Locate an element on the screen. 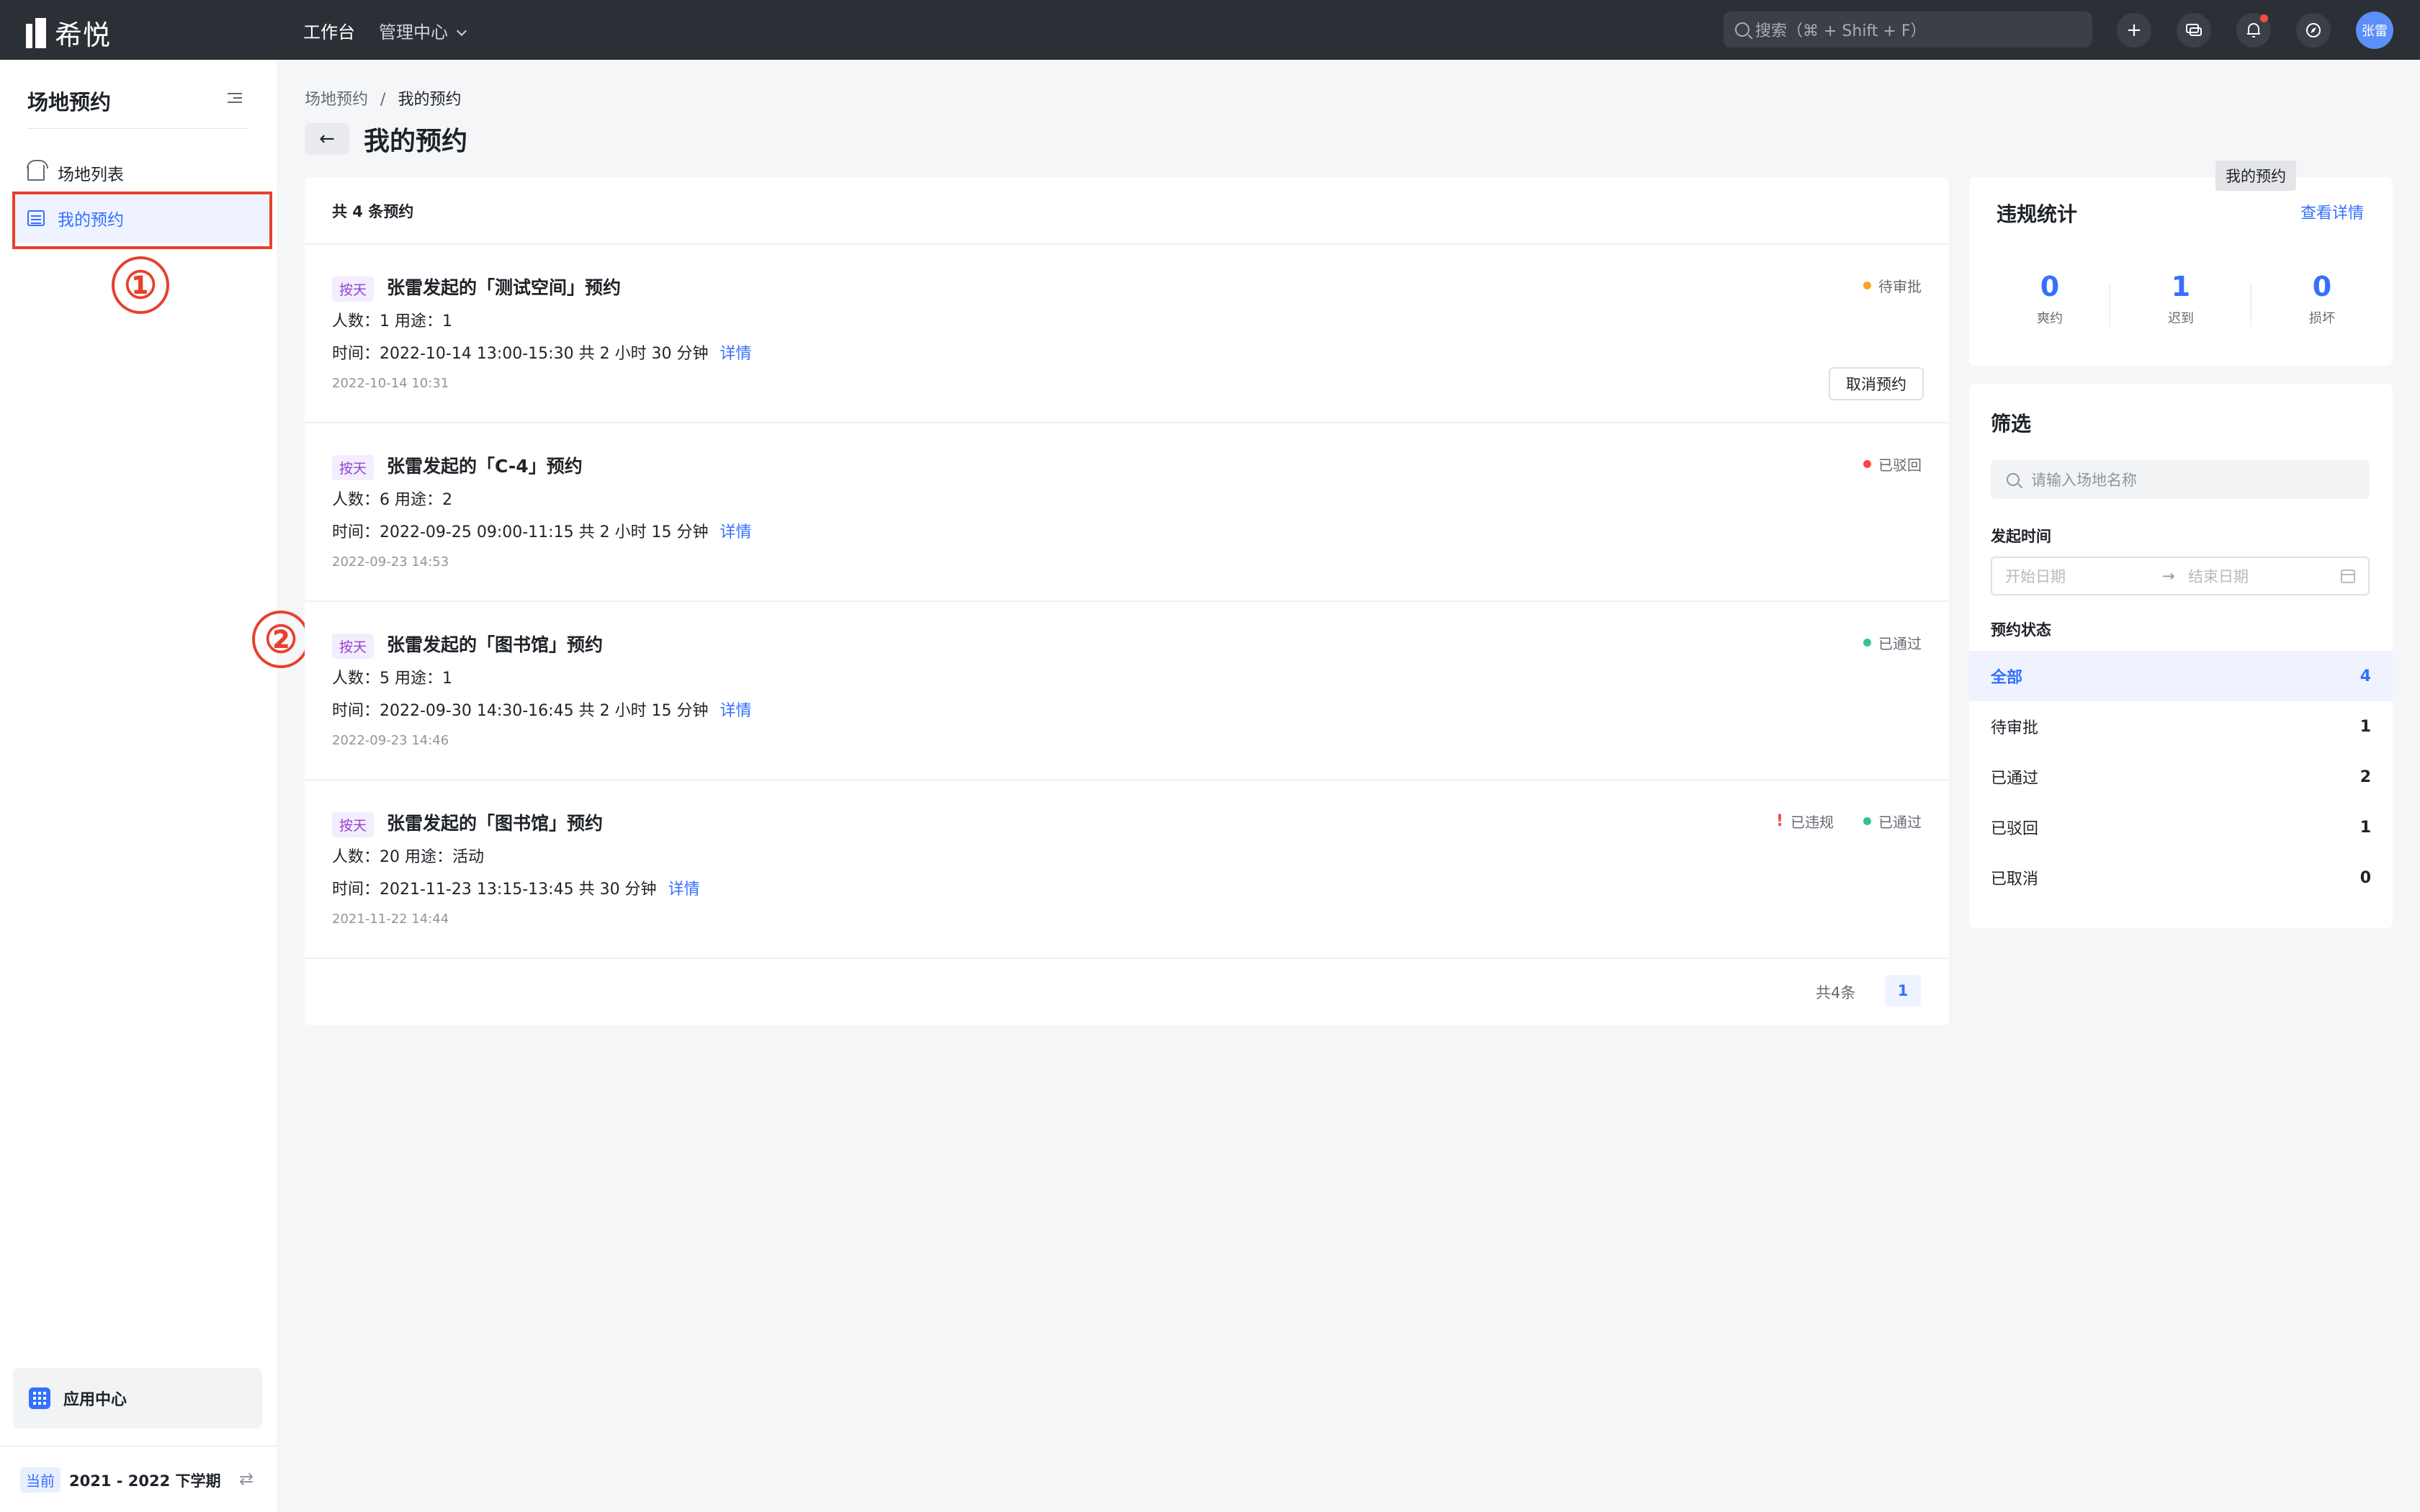 The height and width of the screenshot is (1512, 2420). filter-title: 筛选 is located at coordinates (2011, 424).